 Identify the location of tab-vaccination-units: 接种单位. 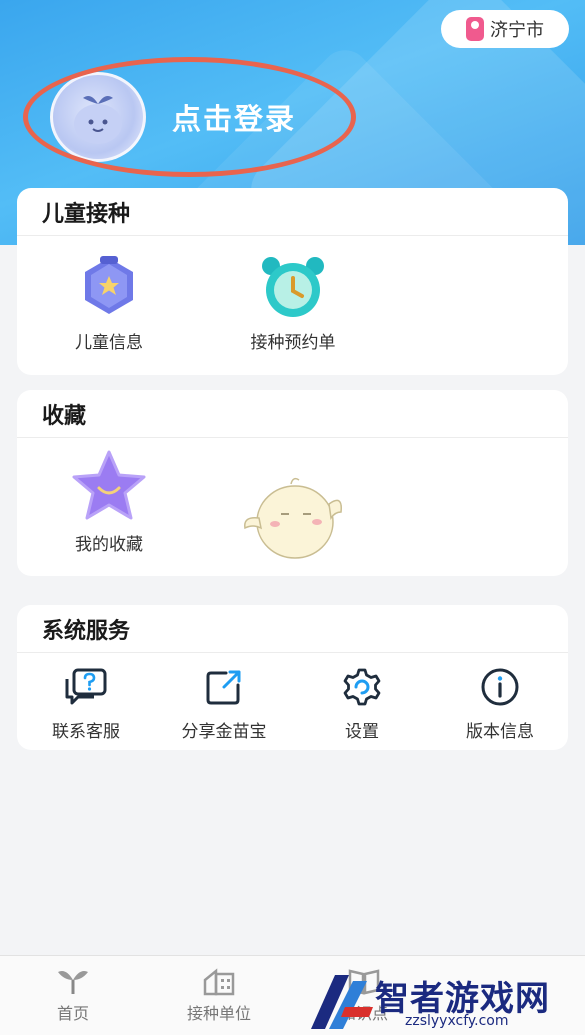
(219, 995).